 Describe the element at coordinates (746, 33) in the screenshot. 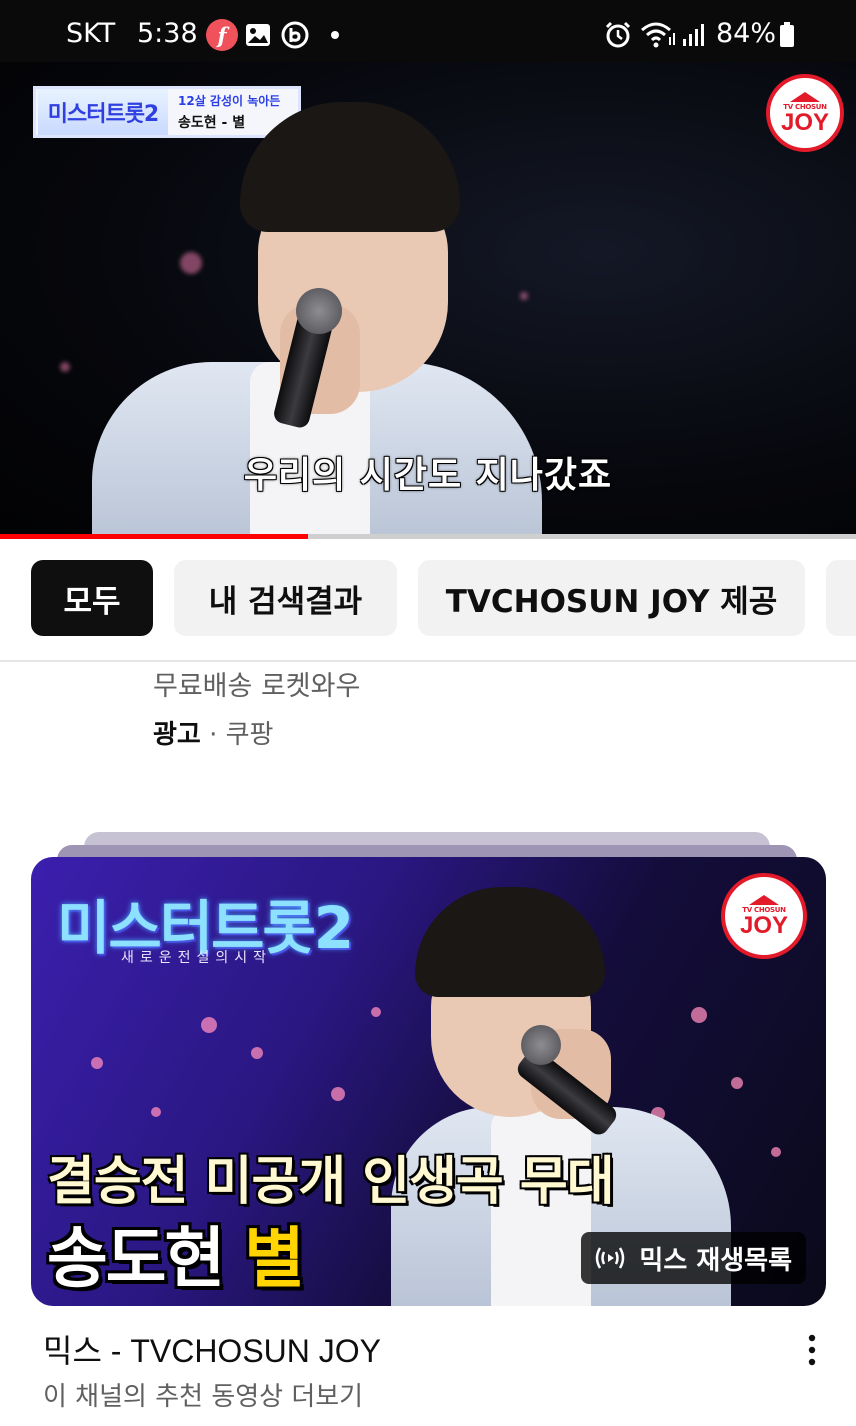

I see `battery-percent: 84%` at that location.